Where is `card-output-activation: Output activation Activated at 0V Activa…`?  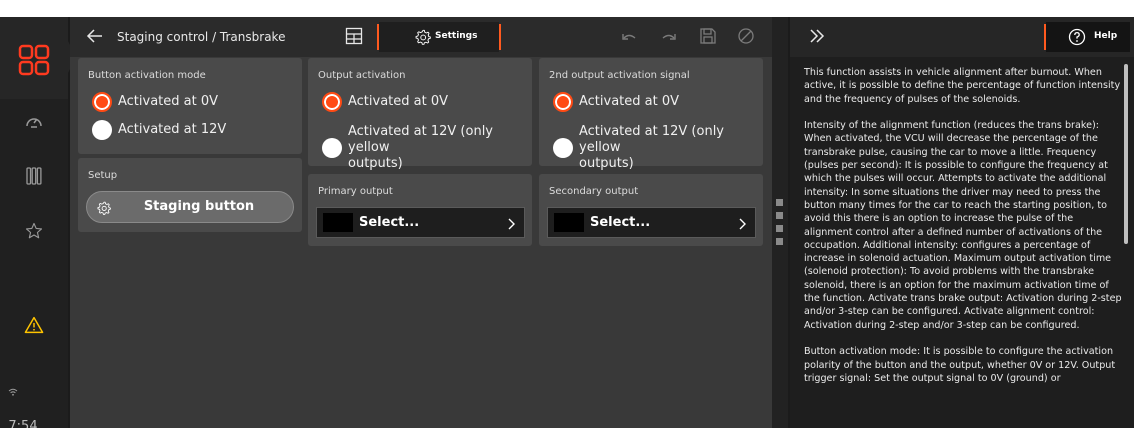
card-output-activation: Output activation Activated at 0V Activa… is located at coordinates (420, 114).